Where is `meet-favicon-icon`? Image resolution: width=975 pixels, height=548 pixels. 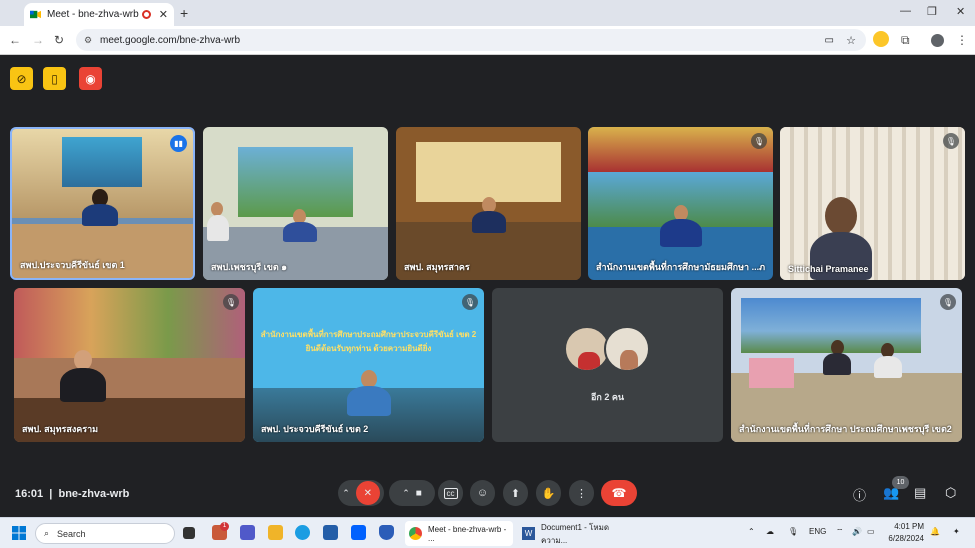 meet-favicon-icon is located at coordinates (35, 14).